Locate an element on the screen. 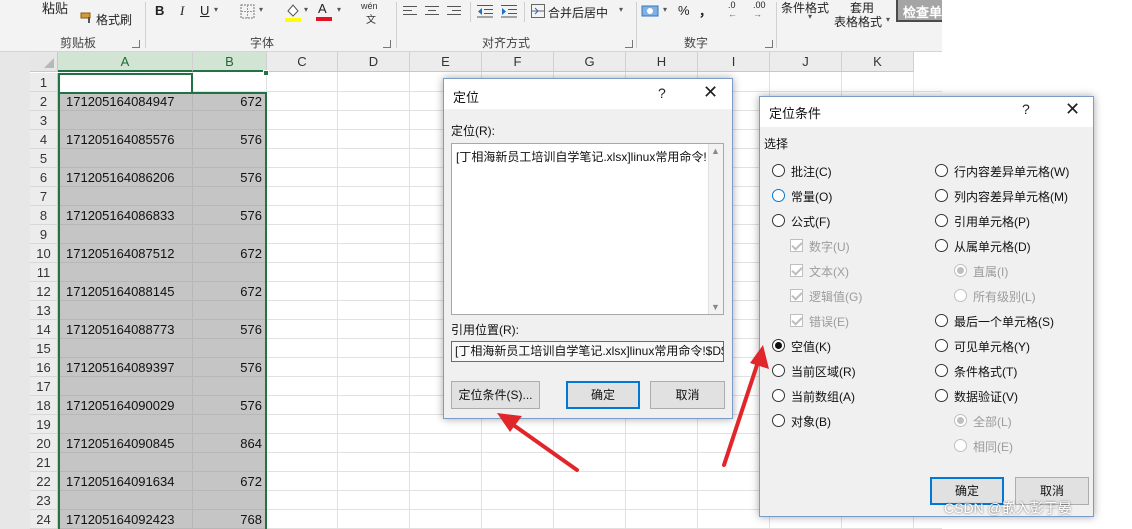  row-header-6: 6 is located at coordinates (44, 177).